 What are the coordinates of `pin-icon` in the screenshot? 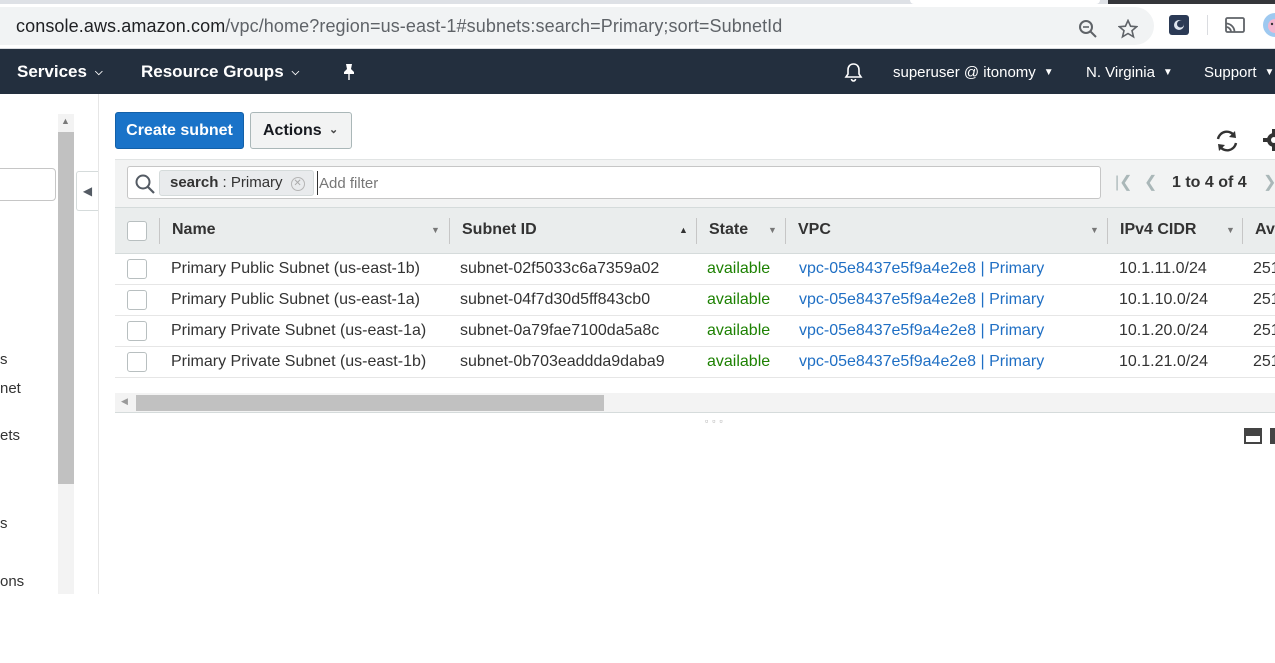 It's located at (349, 72).